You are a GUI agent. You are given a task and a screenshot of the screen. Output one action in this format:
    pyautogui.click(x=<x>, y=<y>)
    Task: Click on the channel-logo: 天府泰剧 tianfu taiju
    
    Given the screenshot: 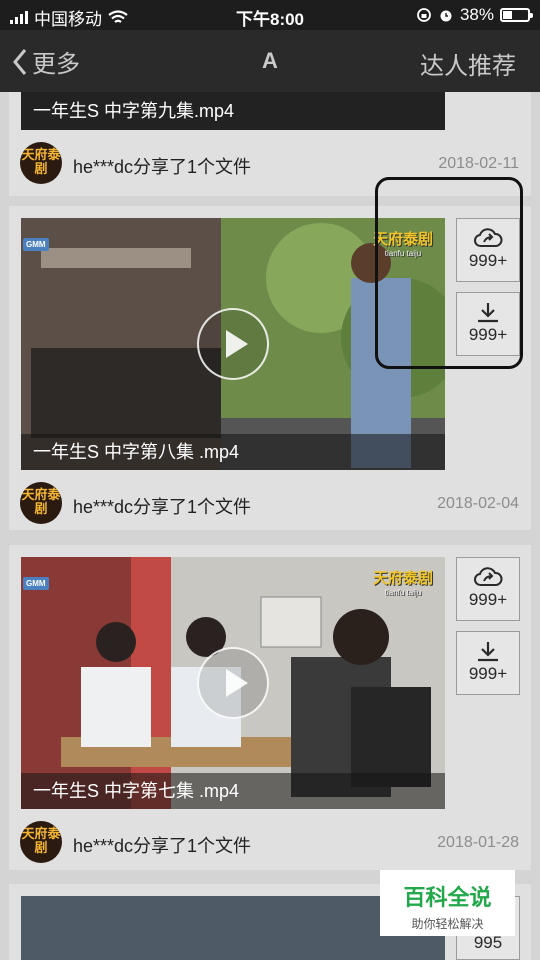 What is the action you would take?
    pyautogui.click(x=403, y=582)
    